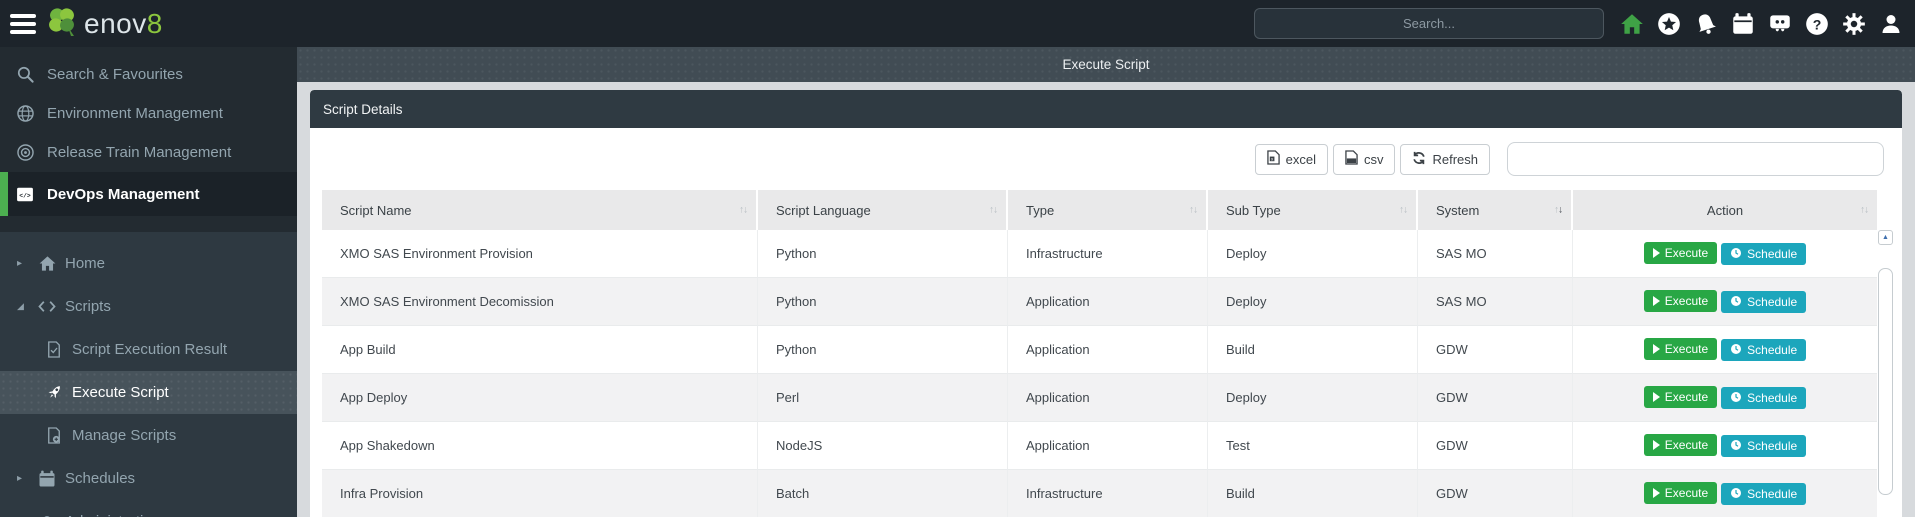 The height and width of the screenshot is (517, 1915). I want to click on scrollbar-thumb, so click(1885, 381).